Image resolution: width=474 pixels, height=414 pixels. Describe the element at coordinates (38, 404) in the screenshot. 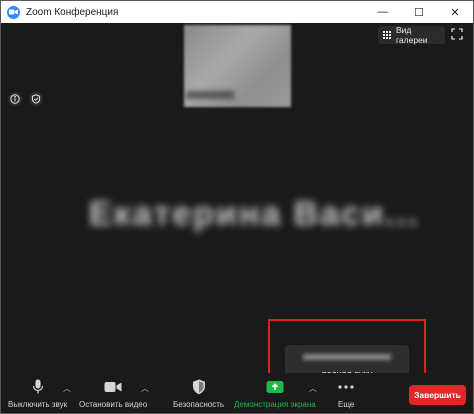

I see `mute-label: Выключить звук` at that location.